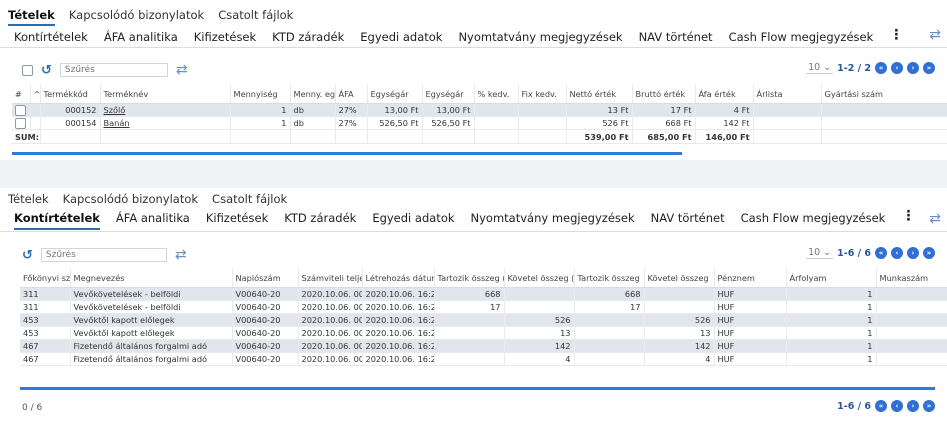 This screenshot has height=426, width=947. Describe the element at coordinates (45, 278) in the screenshot. I see `col-fokonyvi-szamla: Főkönyvi számla` at that location.